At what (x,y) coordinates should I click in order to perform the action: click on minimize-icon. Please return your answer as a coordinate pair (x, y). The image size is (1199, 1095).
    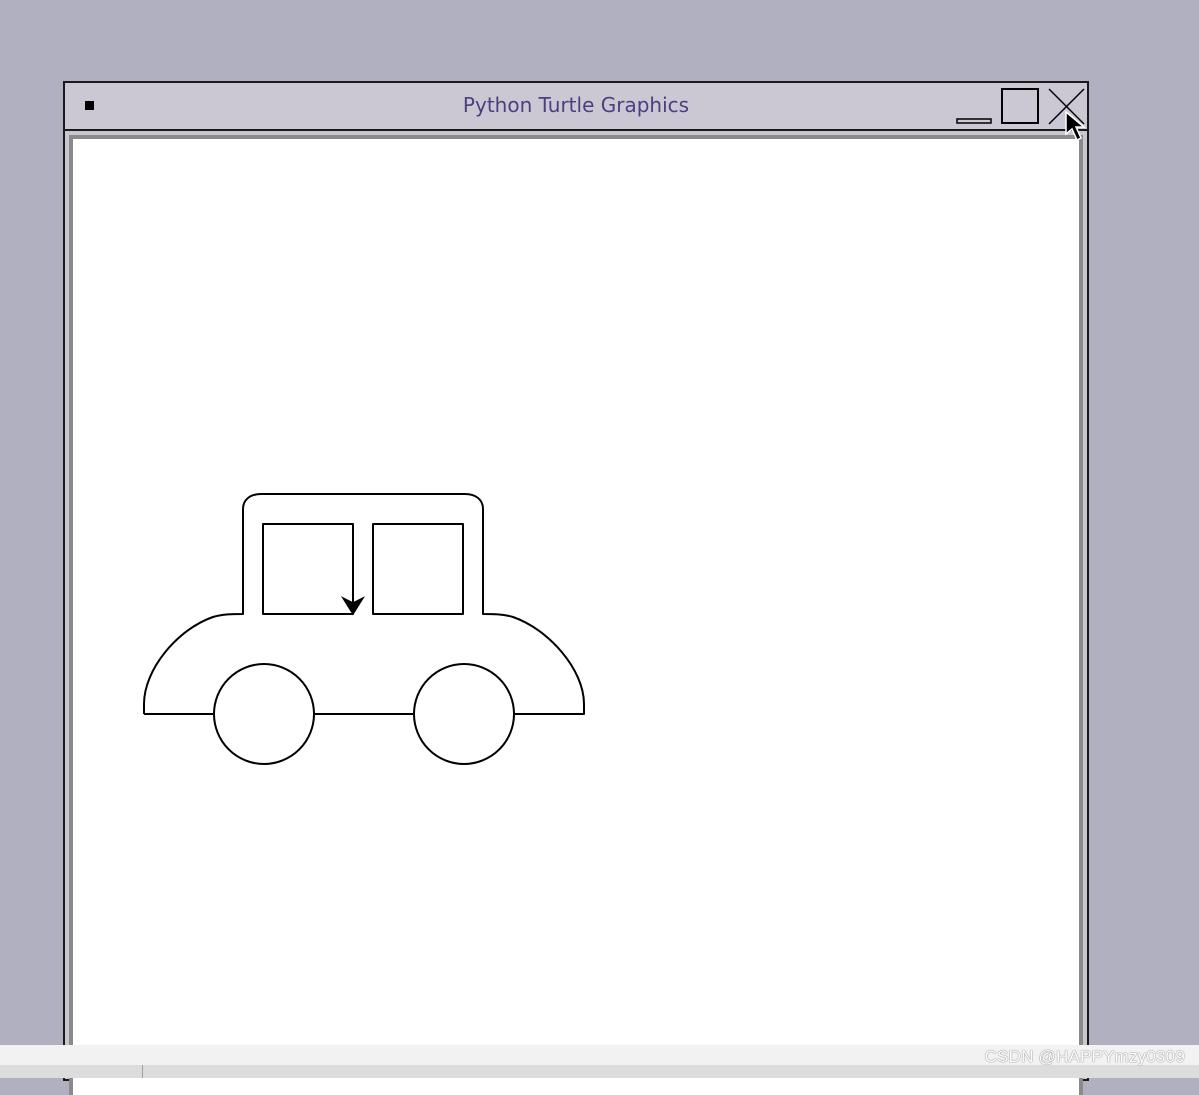
    Looking at the image, I should click on (974, 121).